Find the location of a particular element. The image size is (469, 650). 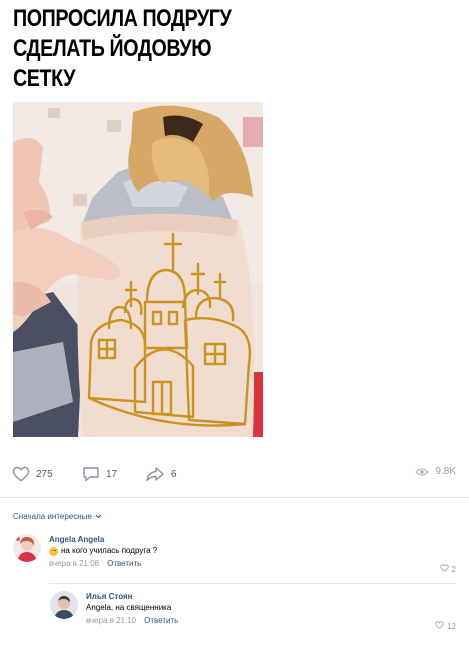

comment-button: 17 is located at coordinates (99, 474).